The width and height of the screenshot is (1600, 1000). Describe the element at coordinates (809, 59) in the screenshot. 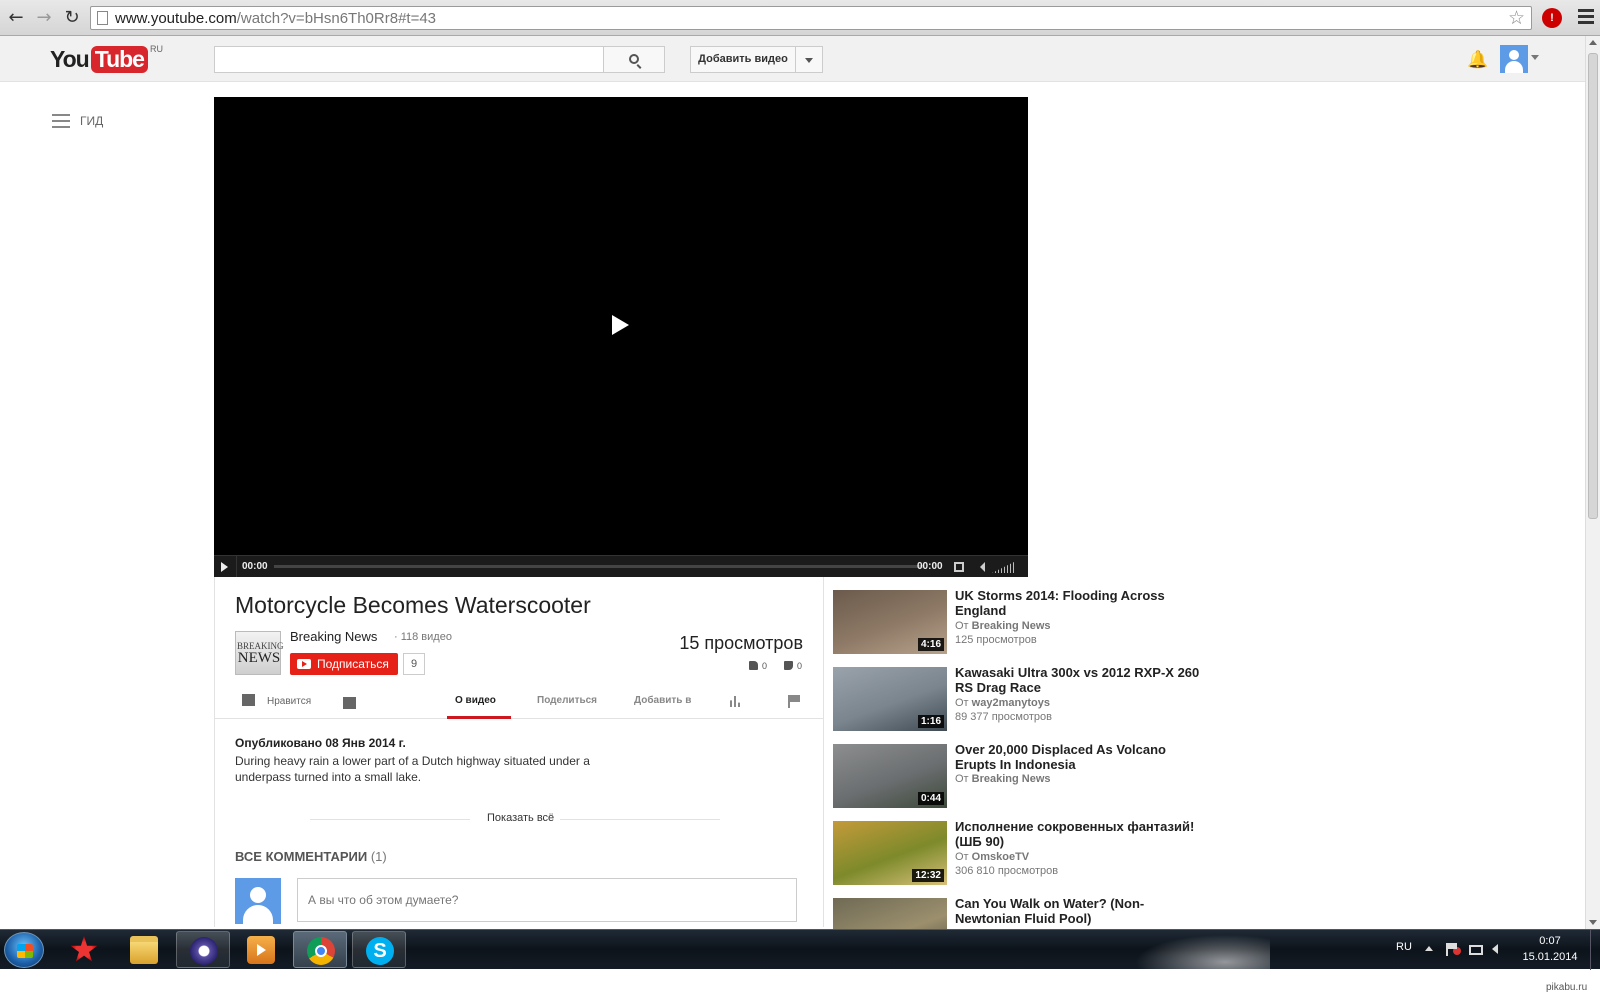

I see `upload-dropdown-button` at that location.